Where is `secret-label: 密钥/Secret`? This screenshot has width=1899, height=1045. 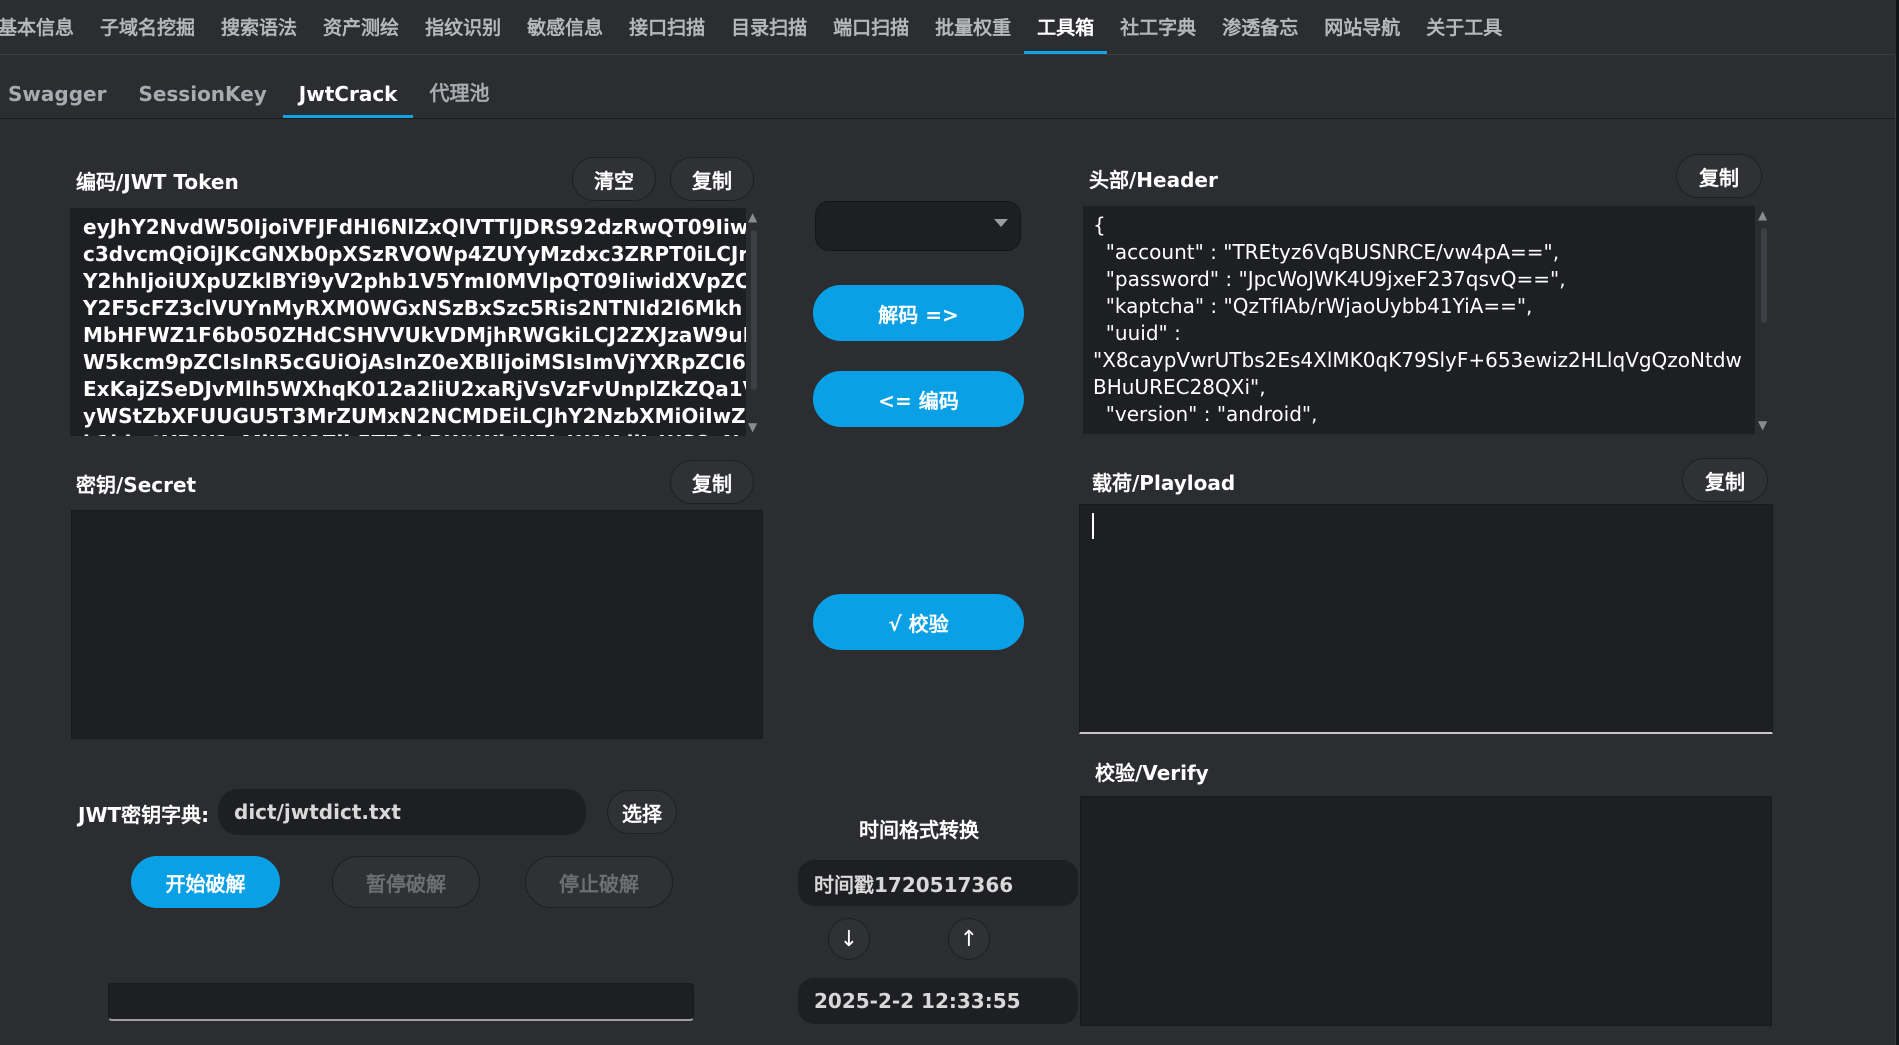
secret-label: 密钥/Secret is located at coordinates (136, 485).